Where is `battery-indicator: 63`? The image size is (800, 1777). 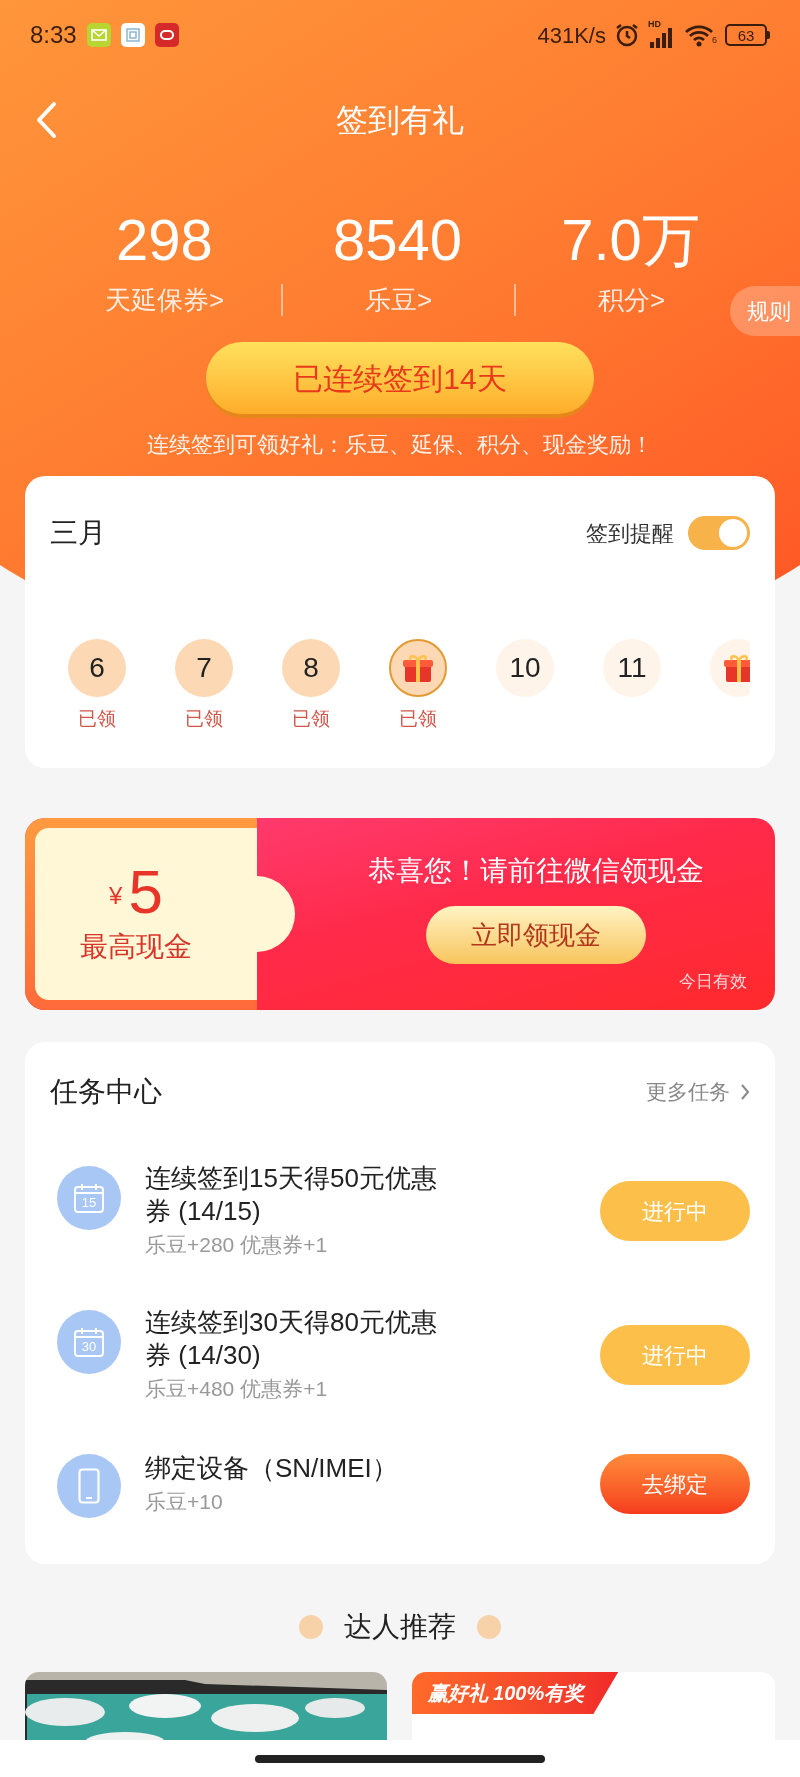 battery-indicator: 63 is located at coordinates (746, 35).